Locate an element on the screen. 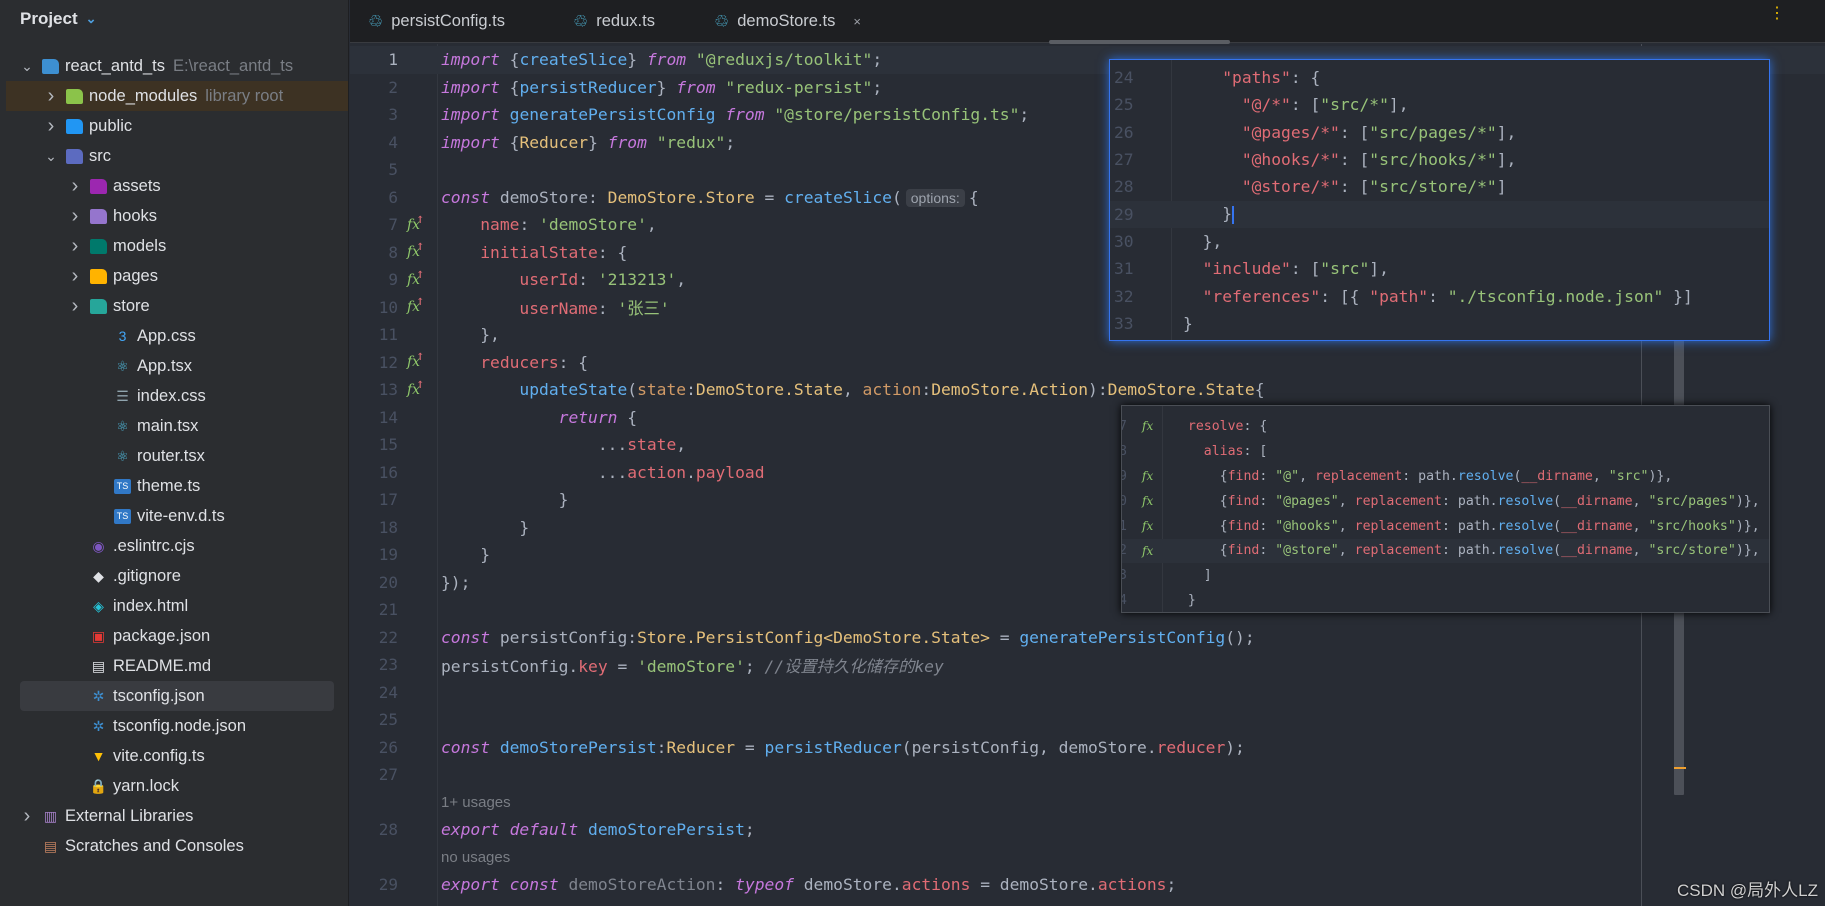 The image size is (1825, 906). tab-redux-ts: ♲ redux.ts is located at coordinates (614, 21).